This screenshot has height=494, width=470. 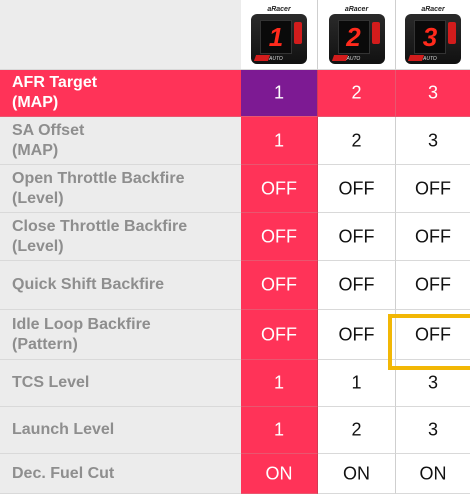 What do you see at coordinates (429, 342) in the screenshot?
I see `highlight-box` at bounding box center [429, 342].